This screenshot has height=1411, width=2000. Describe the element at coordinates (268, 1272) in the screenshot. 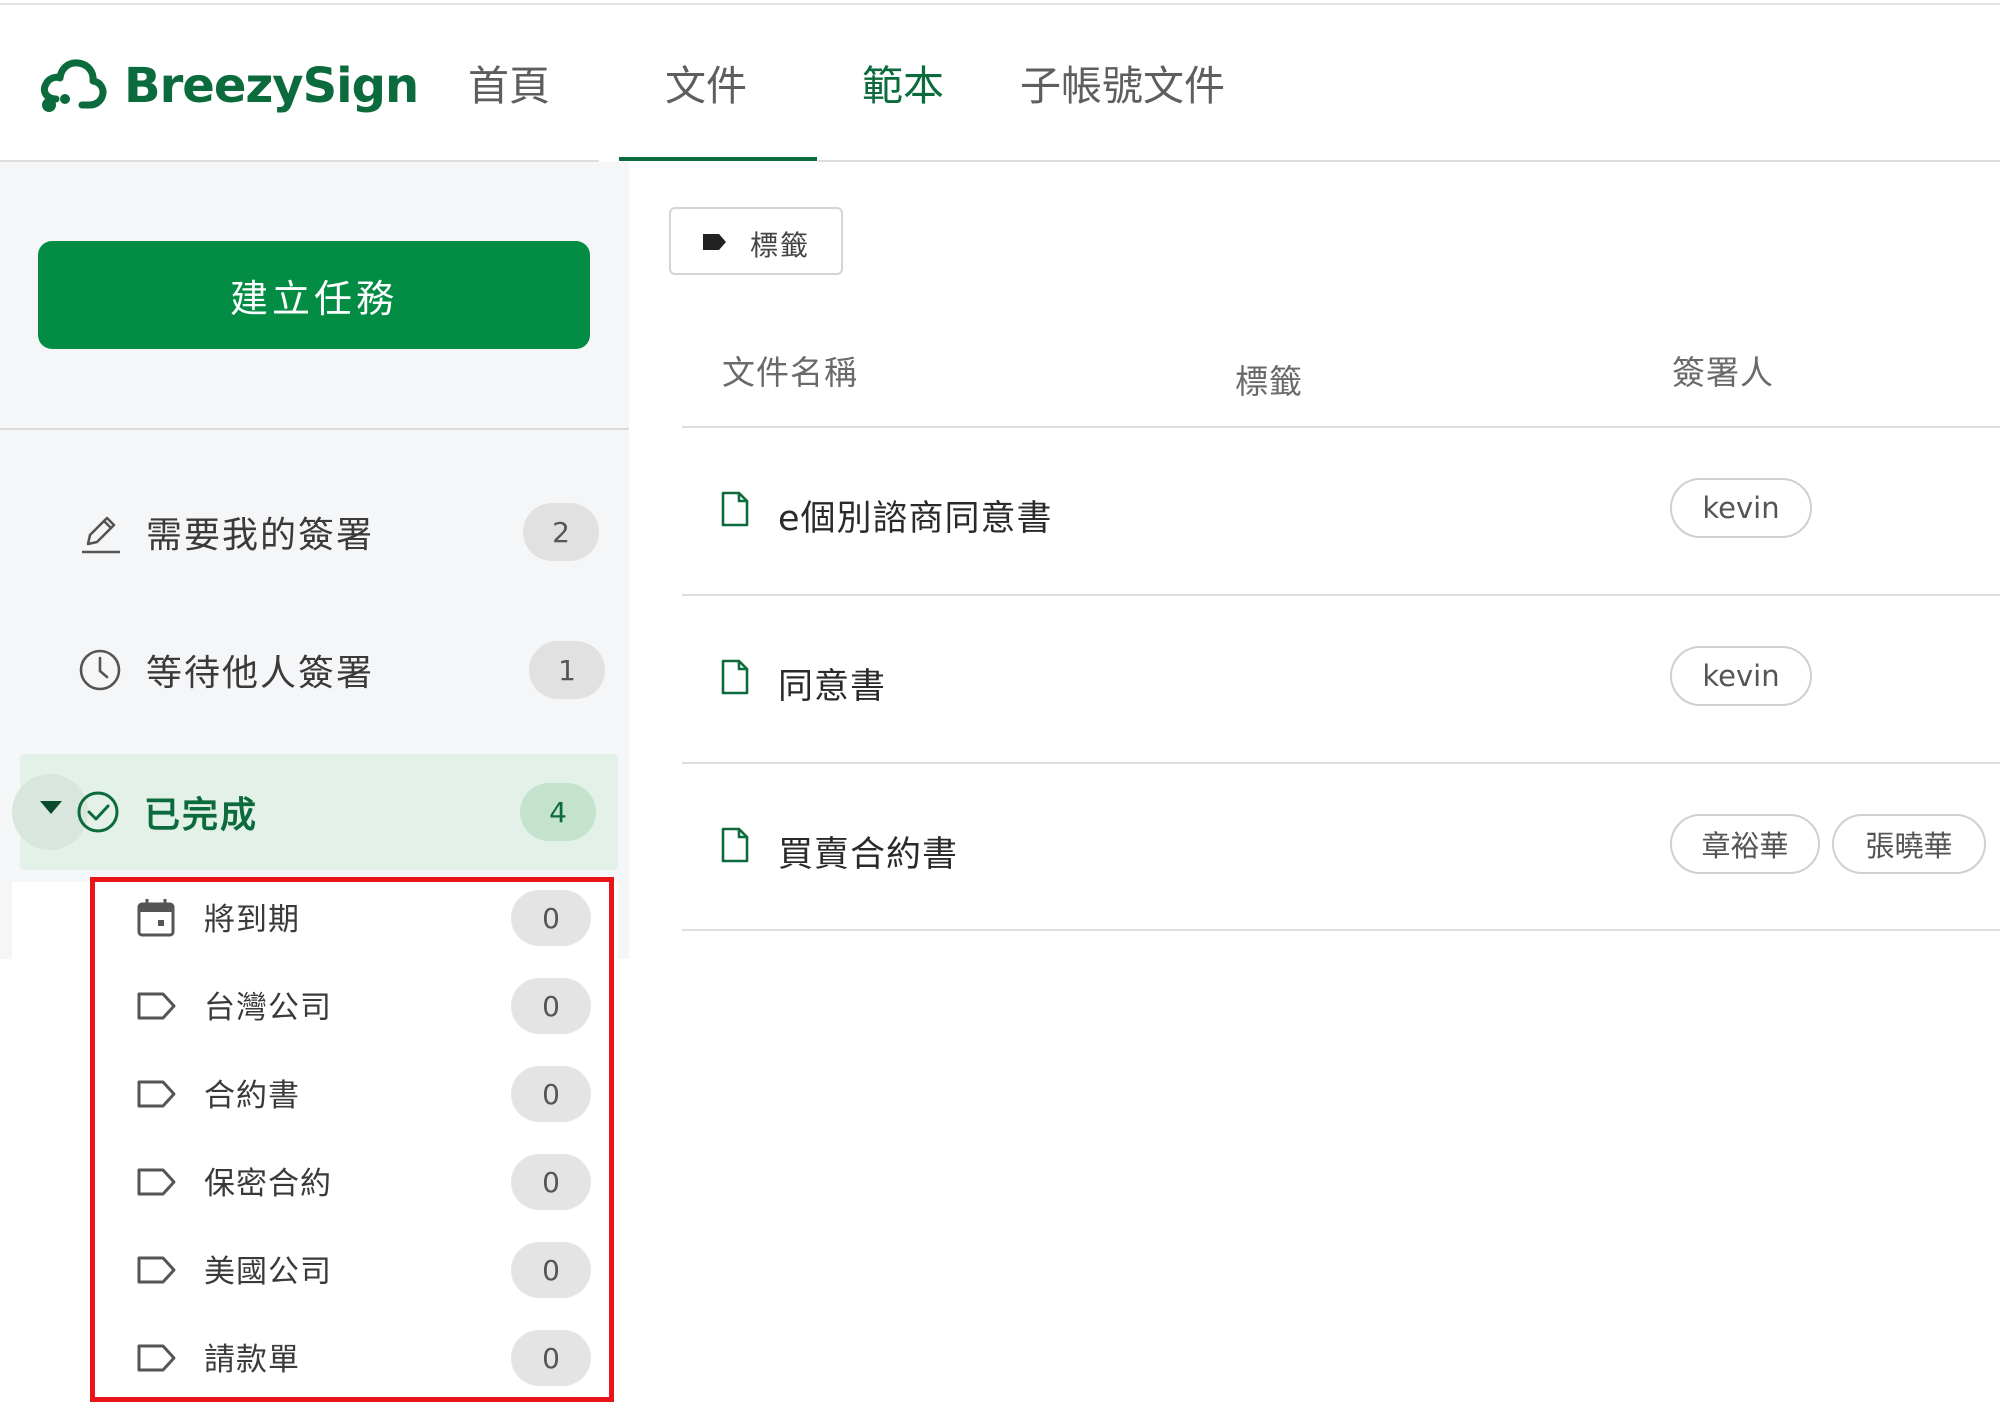

I see `sidebar-subitem-label: 美國公司` at that location.